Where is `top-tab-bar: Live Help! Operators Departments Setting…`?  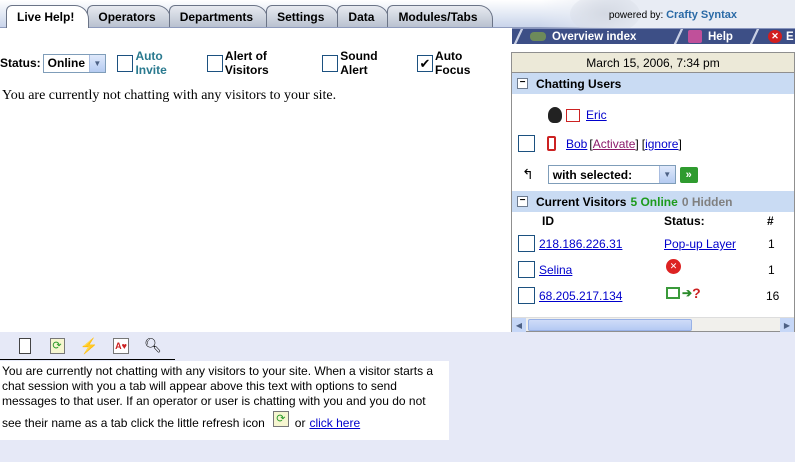 top-tab-bar: Live Help! Operators Departments Setting… is located at coordinates (397, 17).